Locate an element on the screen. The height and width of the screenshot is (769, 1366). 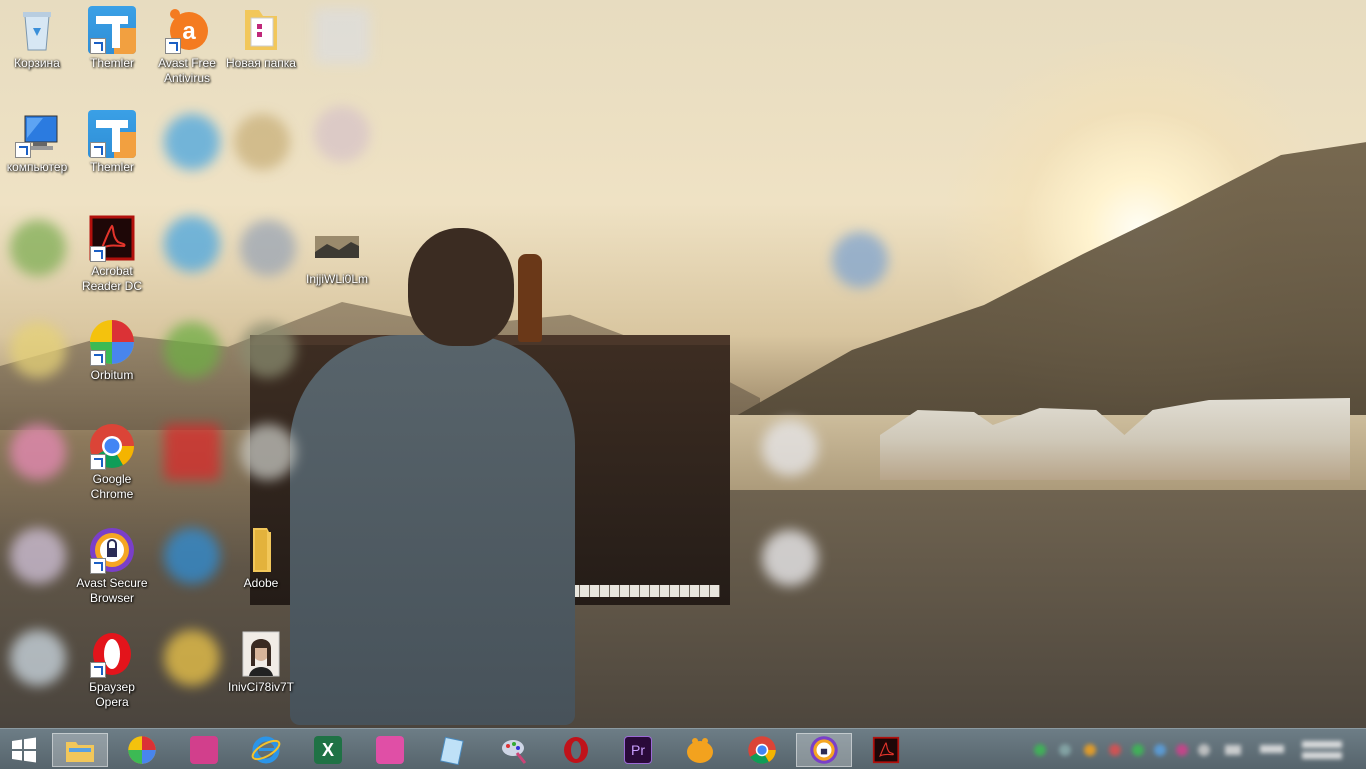
desktop-icon-recycle-bin: Корзина is located at coordinates (37, 38).